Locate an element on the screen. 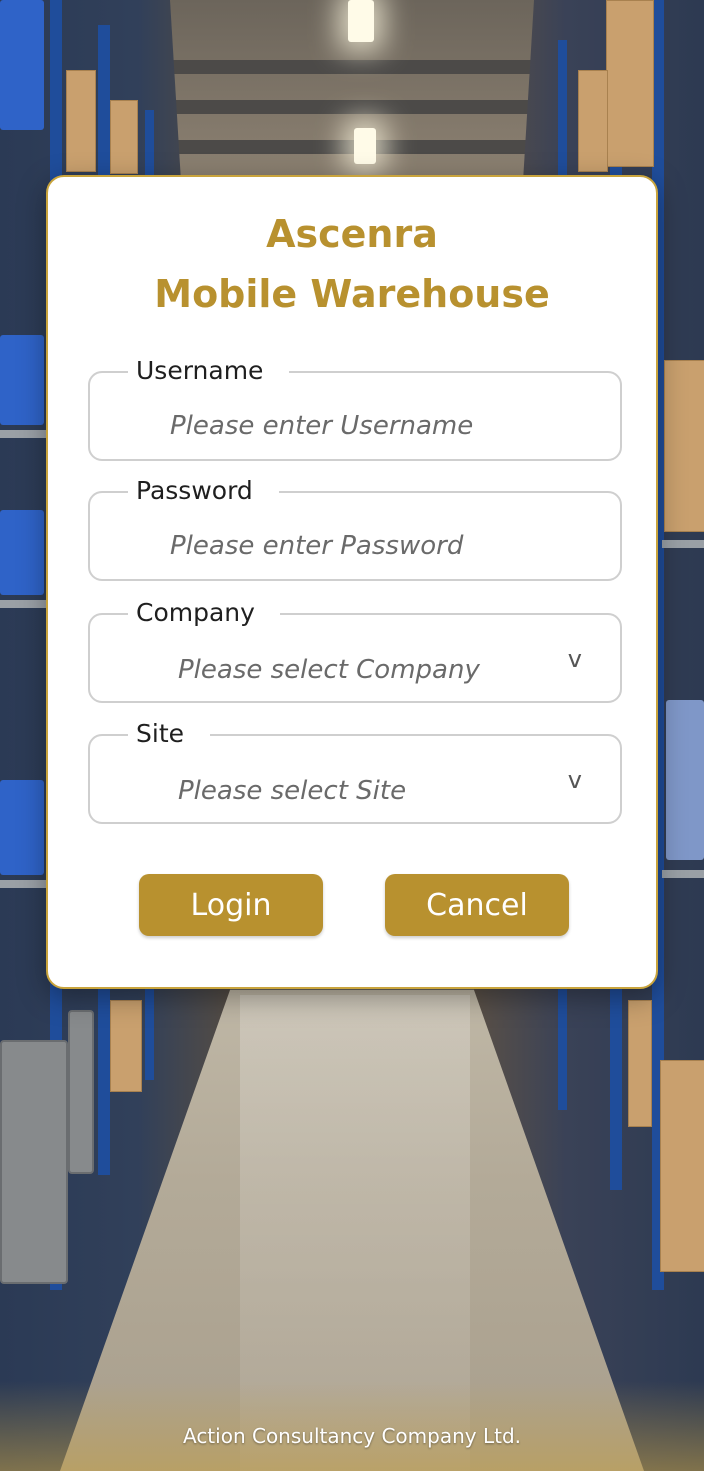 The image size is (704, 1471). username-label: Username is located at coordinates (209, 371).